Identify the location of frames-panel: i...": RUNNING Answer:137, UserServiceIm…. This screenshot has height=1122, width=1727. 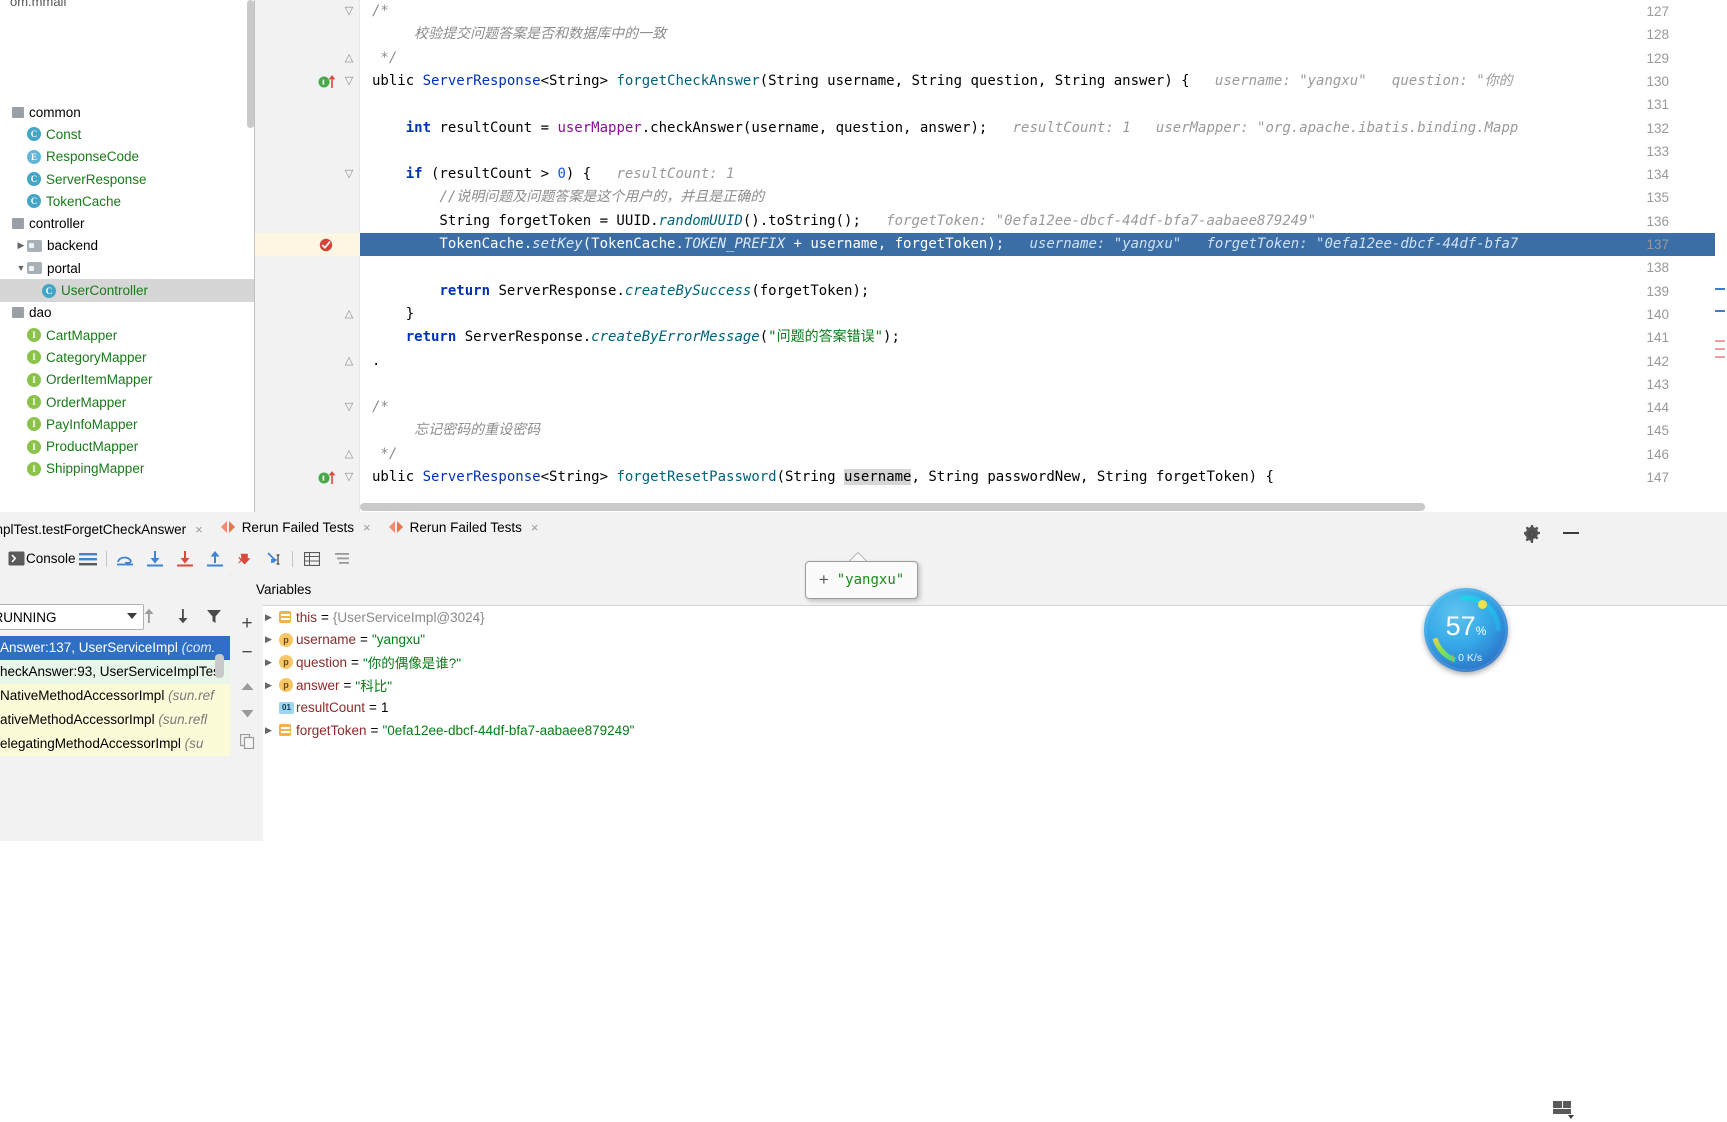
(115, 707).